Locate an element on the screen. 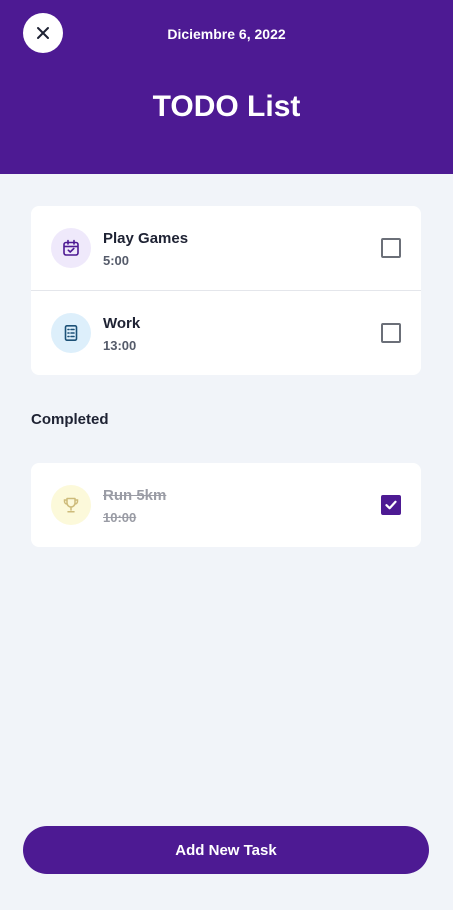 The height and width of the screenshot is (910, 453). task-time: 13:00 is located at coordinates (120, 345).